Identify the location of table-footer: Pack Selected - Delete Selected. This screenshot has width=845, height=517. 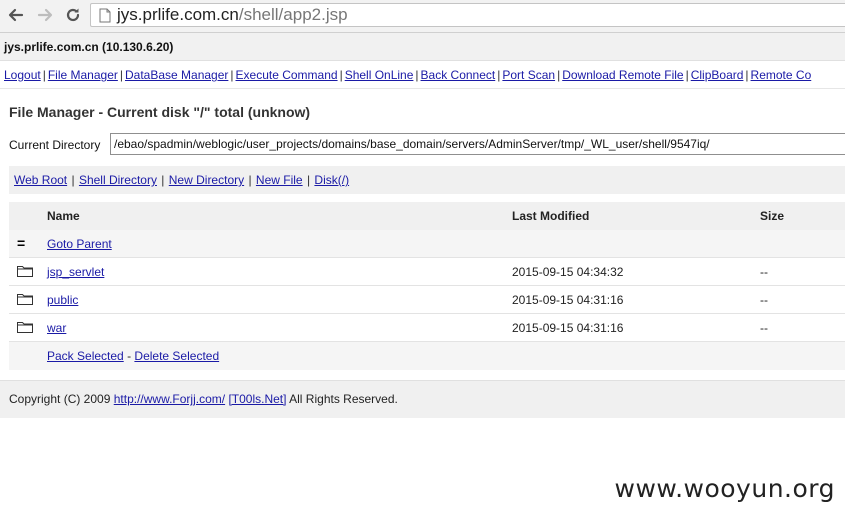
(427, 356).